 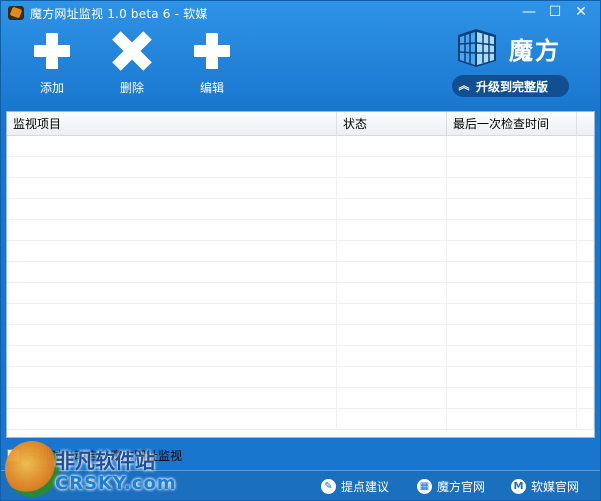 I want to click on official-site-link: ▦ 魔方官网, so click(x=451, y=486).